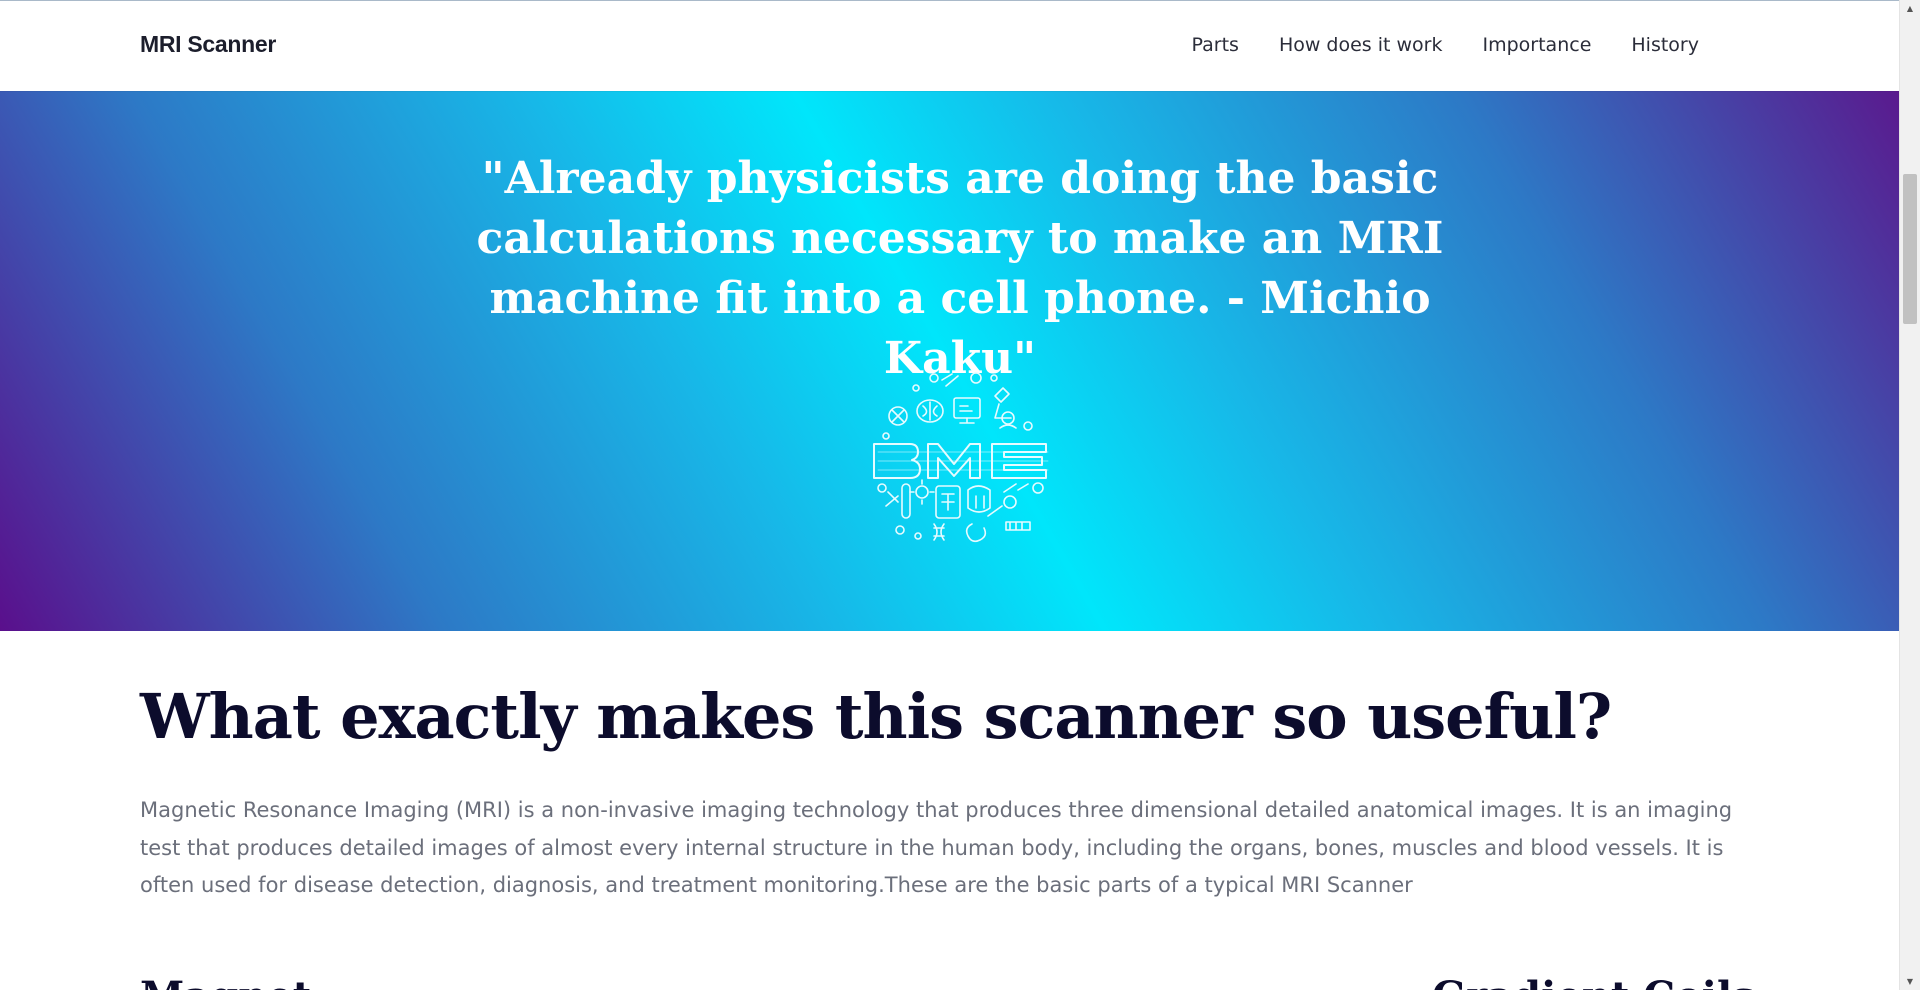 The width and height of the screenshot is (1920, 990). I want to click on scrollbar-thumb, so click(1910, 249).